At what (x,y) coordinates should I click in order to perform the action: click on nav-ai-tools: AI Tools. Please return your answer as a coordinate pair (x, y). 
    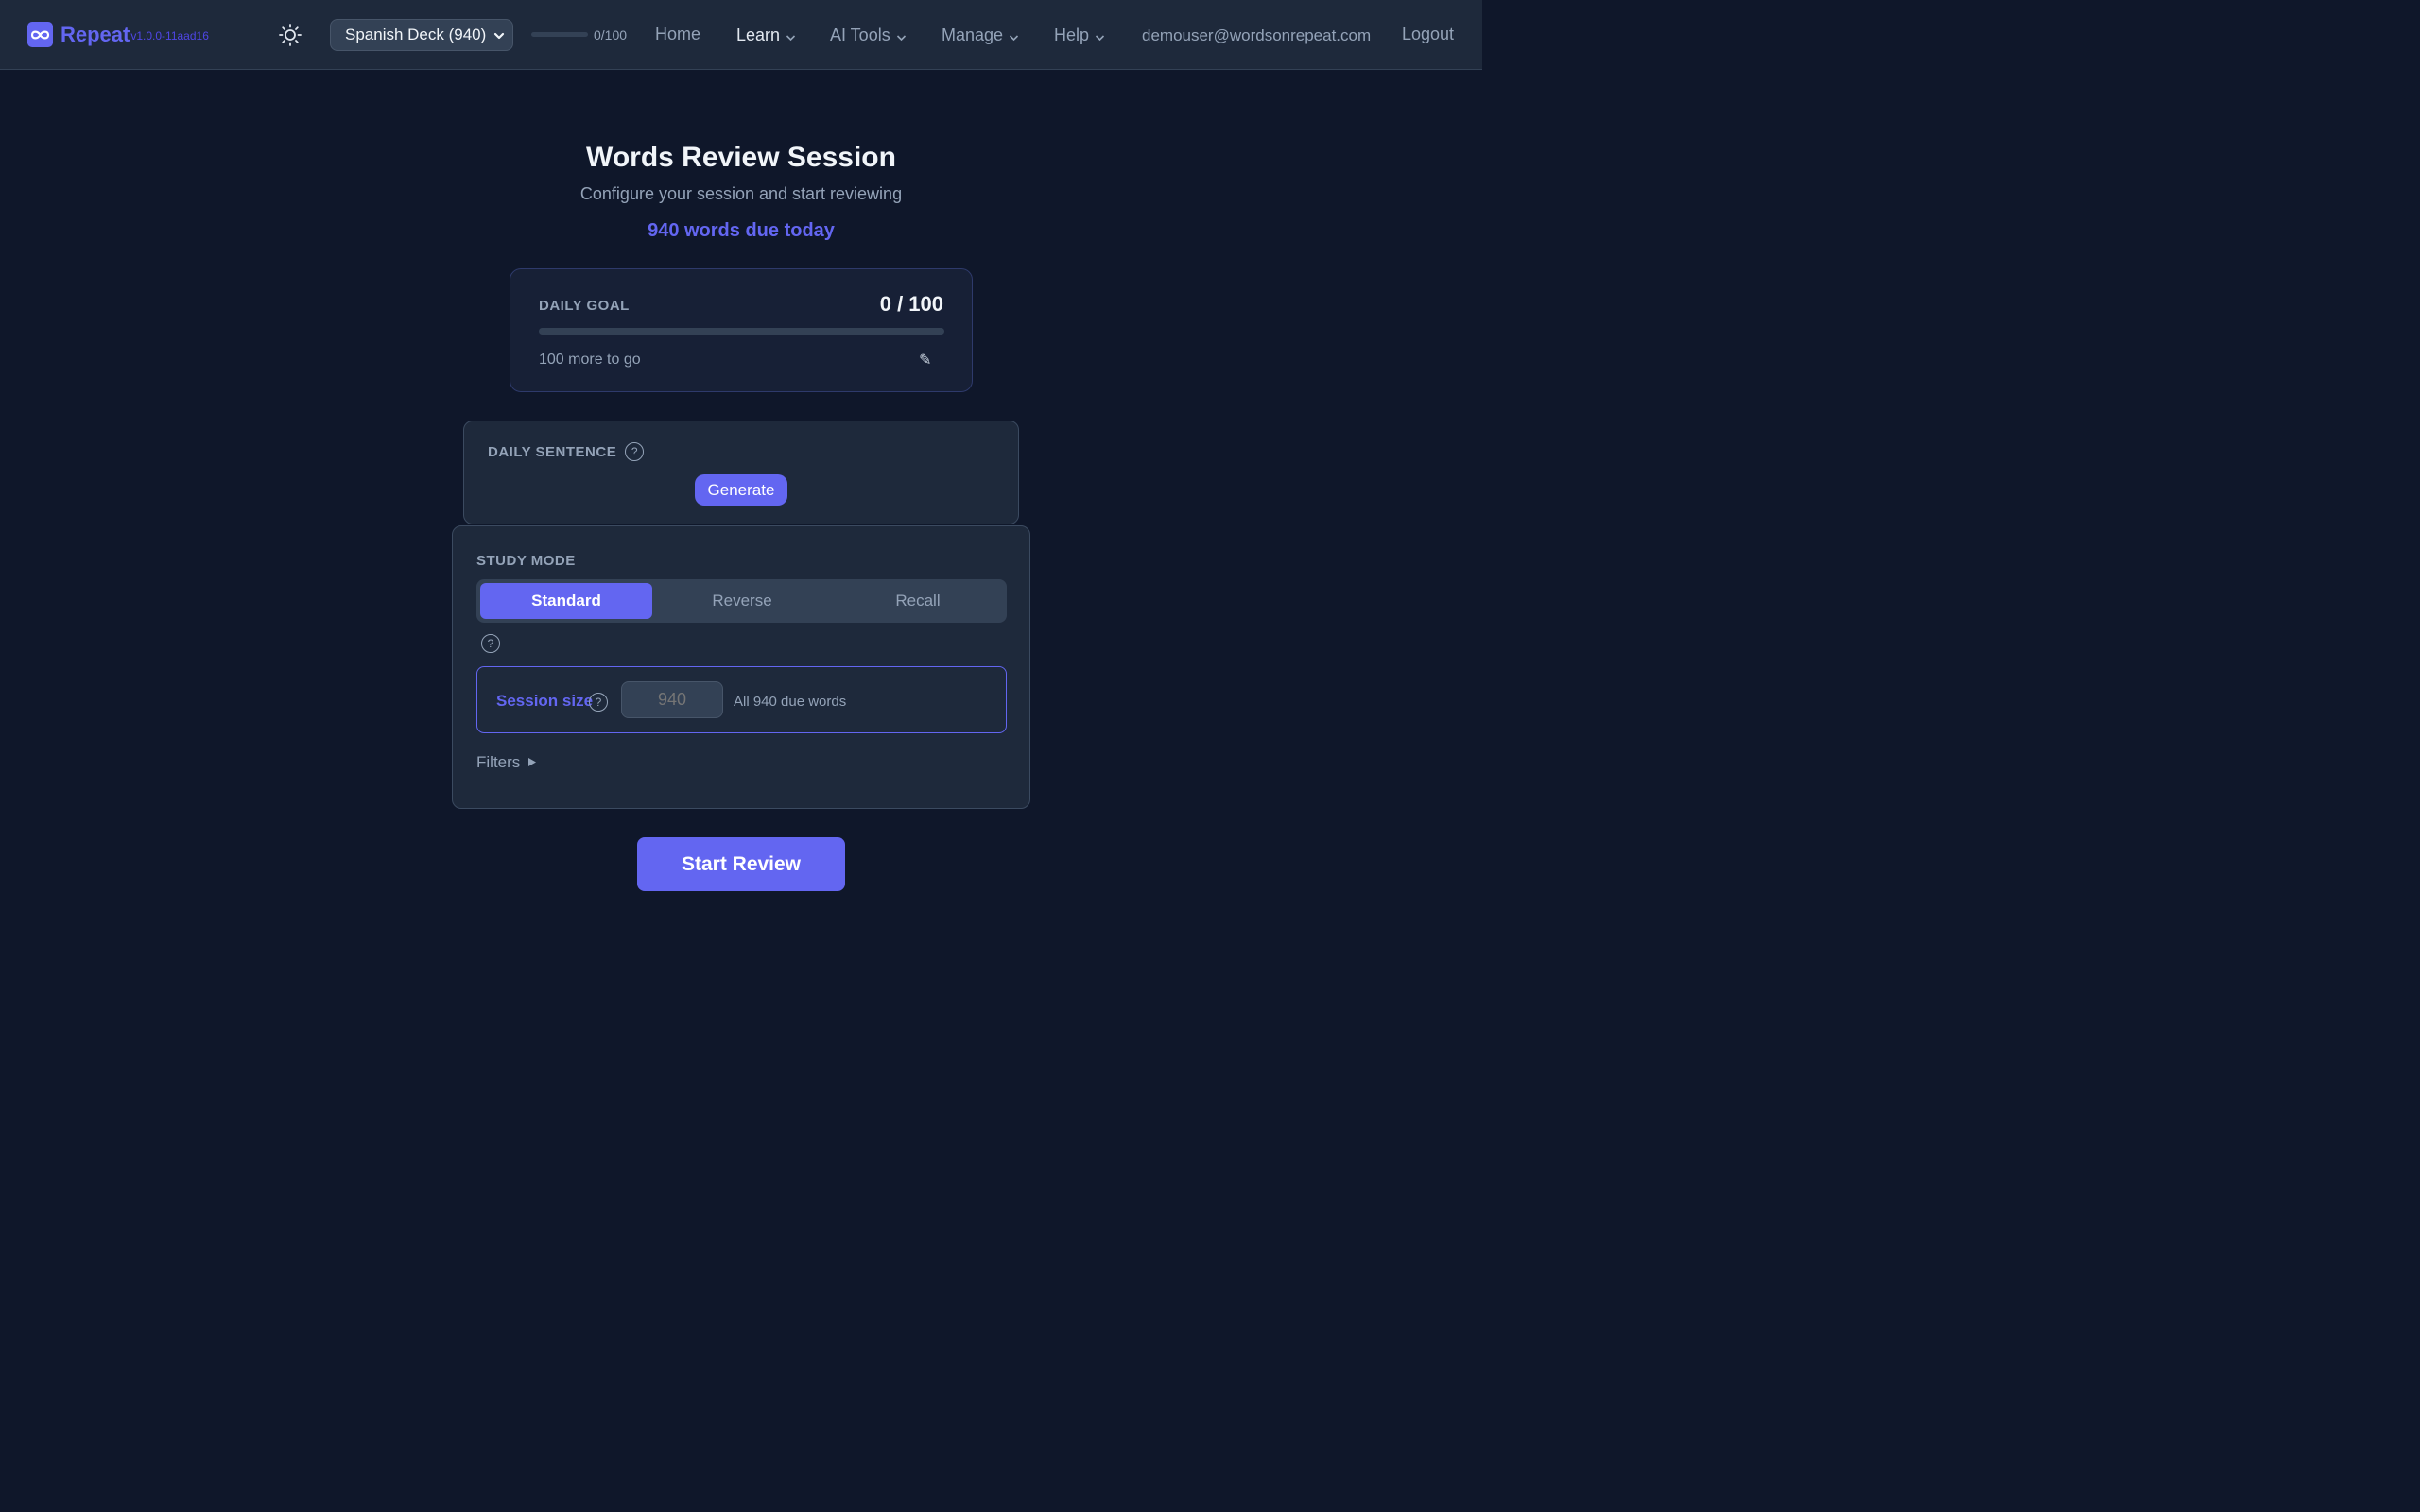
    Looking at the image, I should click on (868, 35).